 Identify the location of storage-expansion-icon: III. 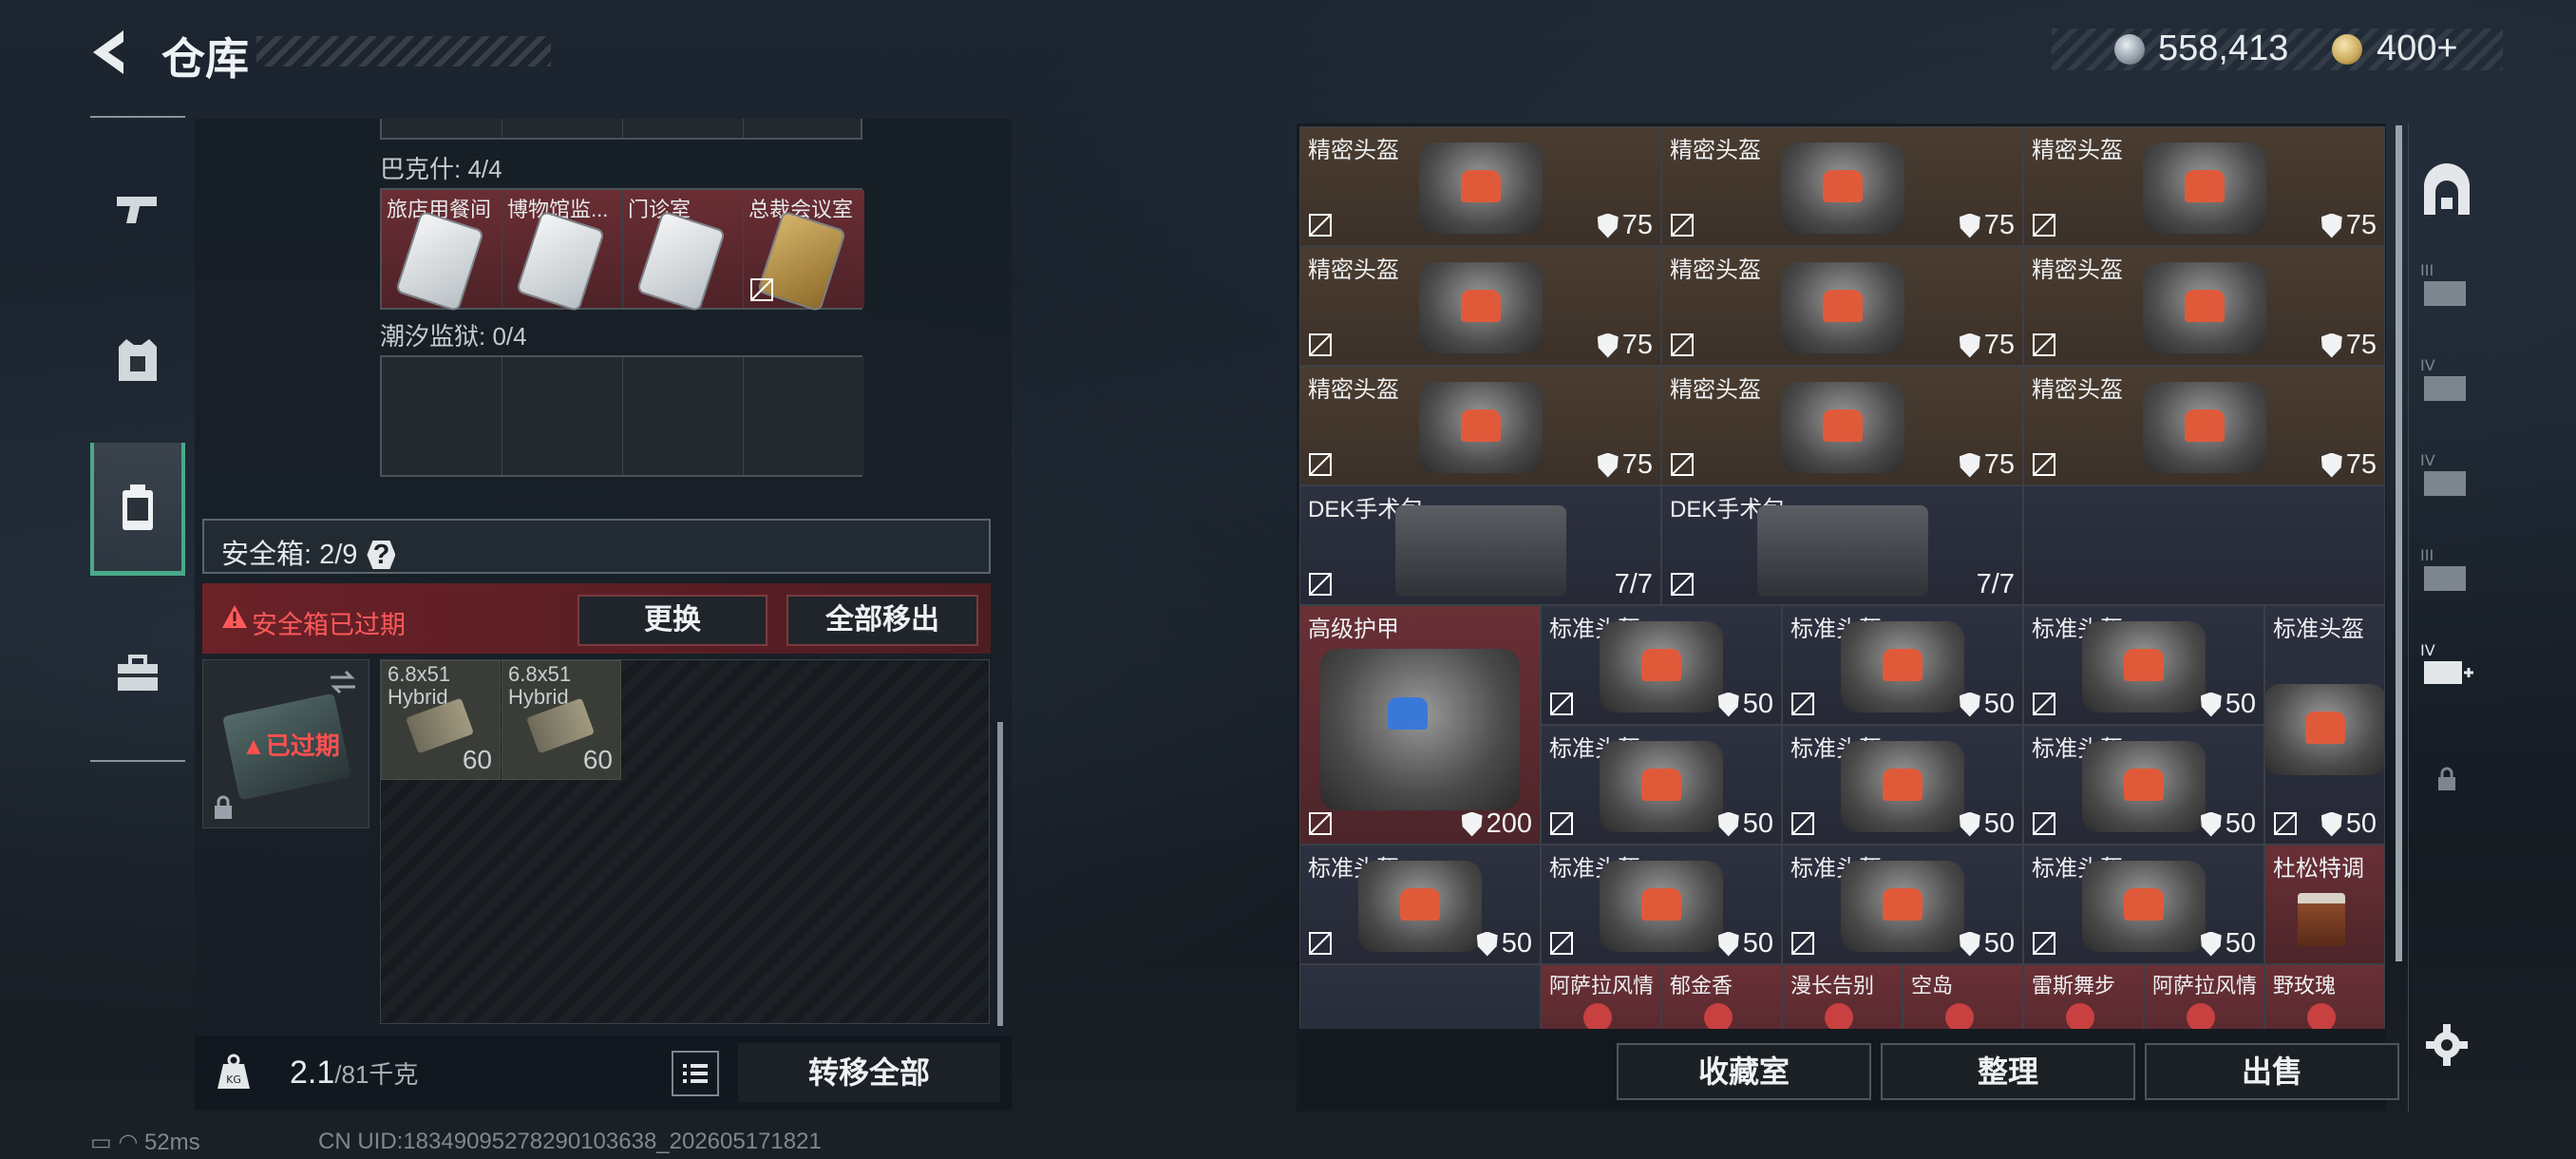
(2443, 283).